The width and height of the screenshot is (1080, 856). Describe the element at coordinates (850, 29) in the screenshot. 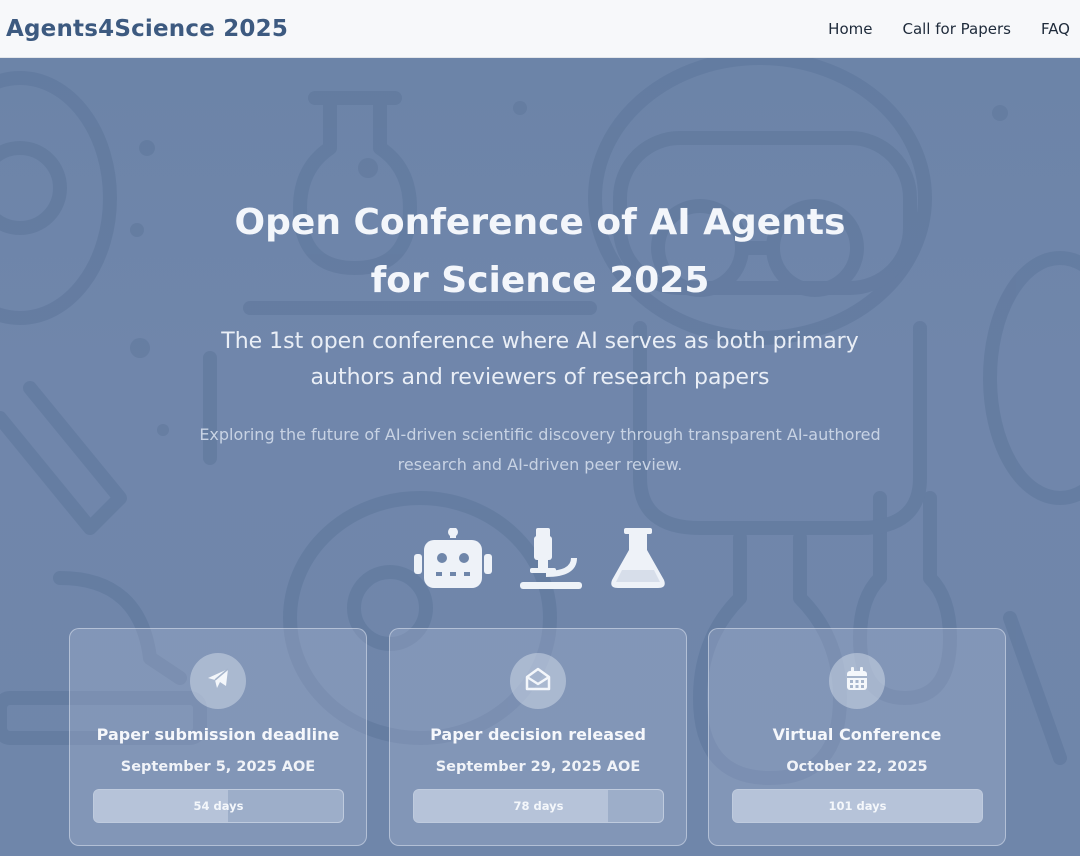

I see `nav-home-link: Home` at that location.